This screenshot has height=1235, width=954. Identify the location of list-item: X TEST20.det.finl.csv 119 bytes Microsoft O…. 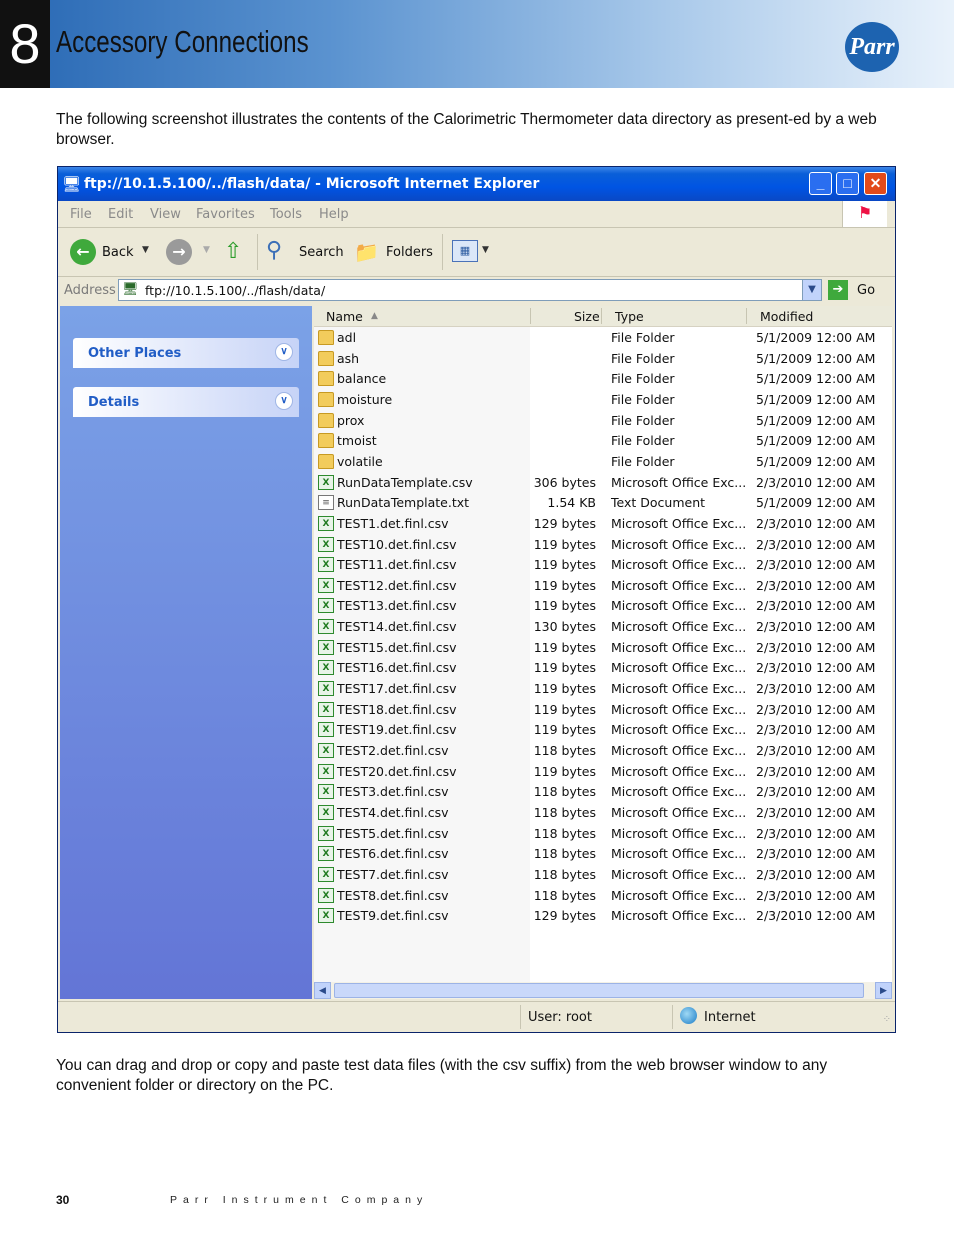
(603, 772).